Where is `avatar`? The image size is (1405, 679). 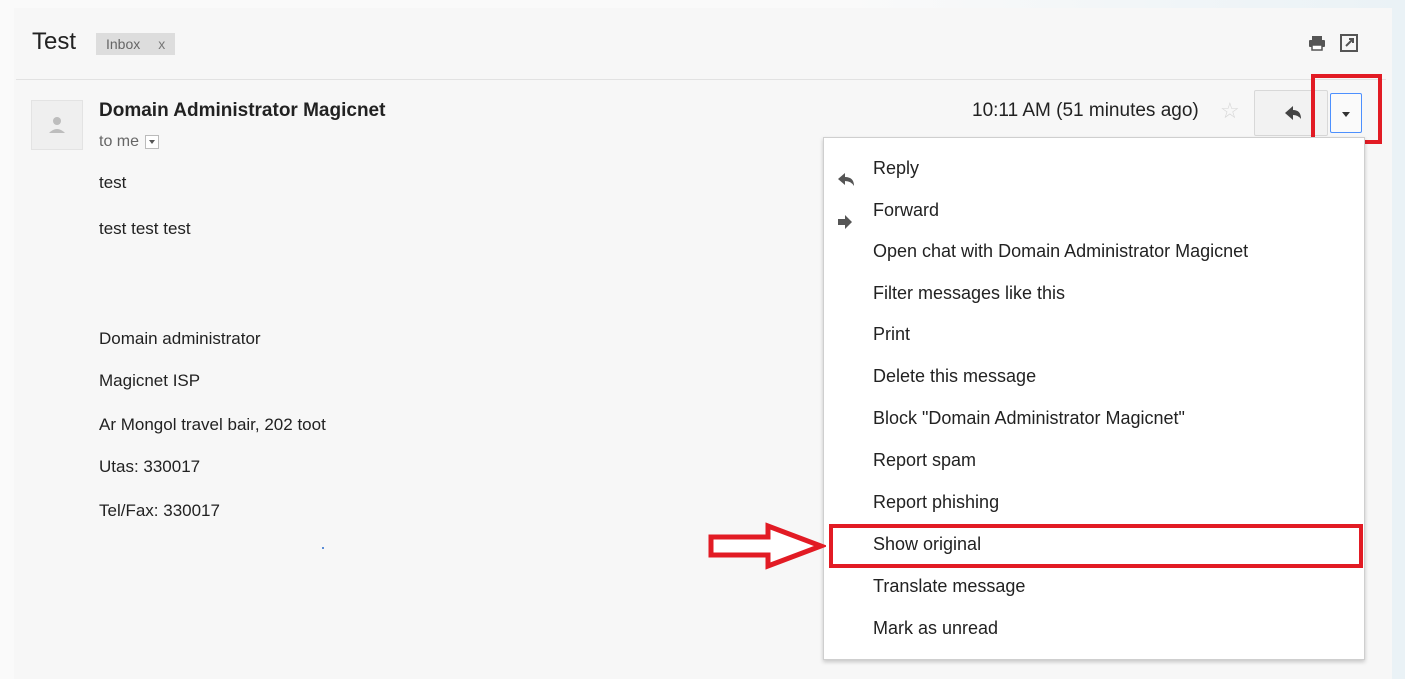
avatar is located at coordinates (57, 125).